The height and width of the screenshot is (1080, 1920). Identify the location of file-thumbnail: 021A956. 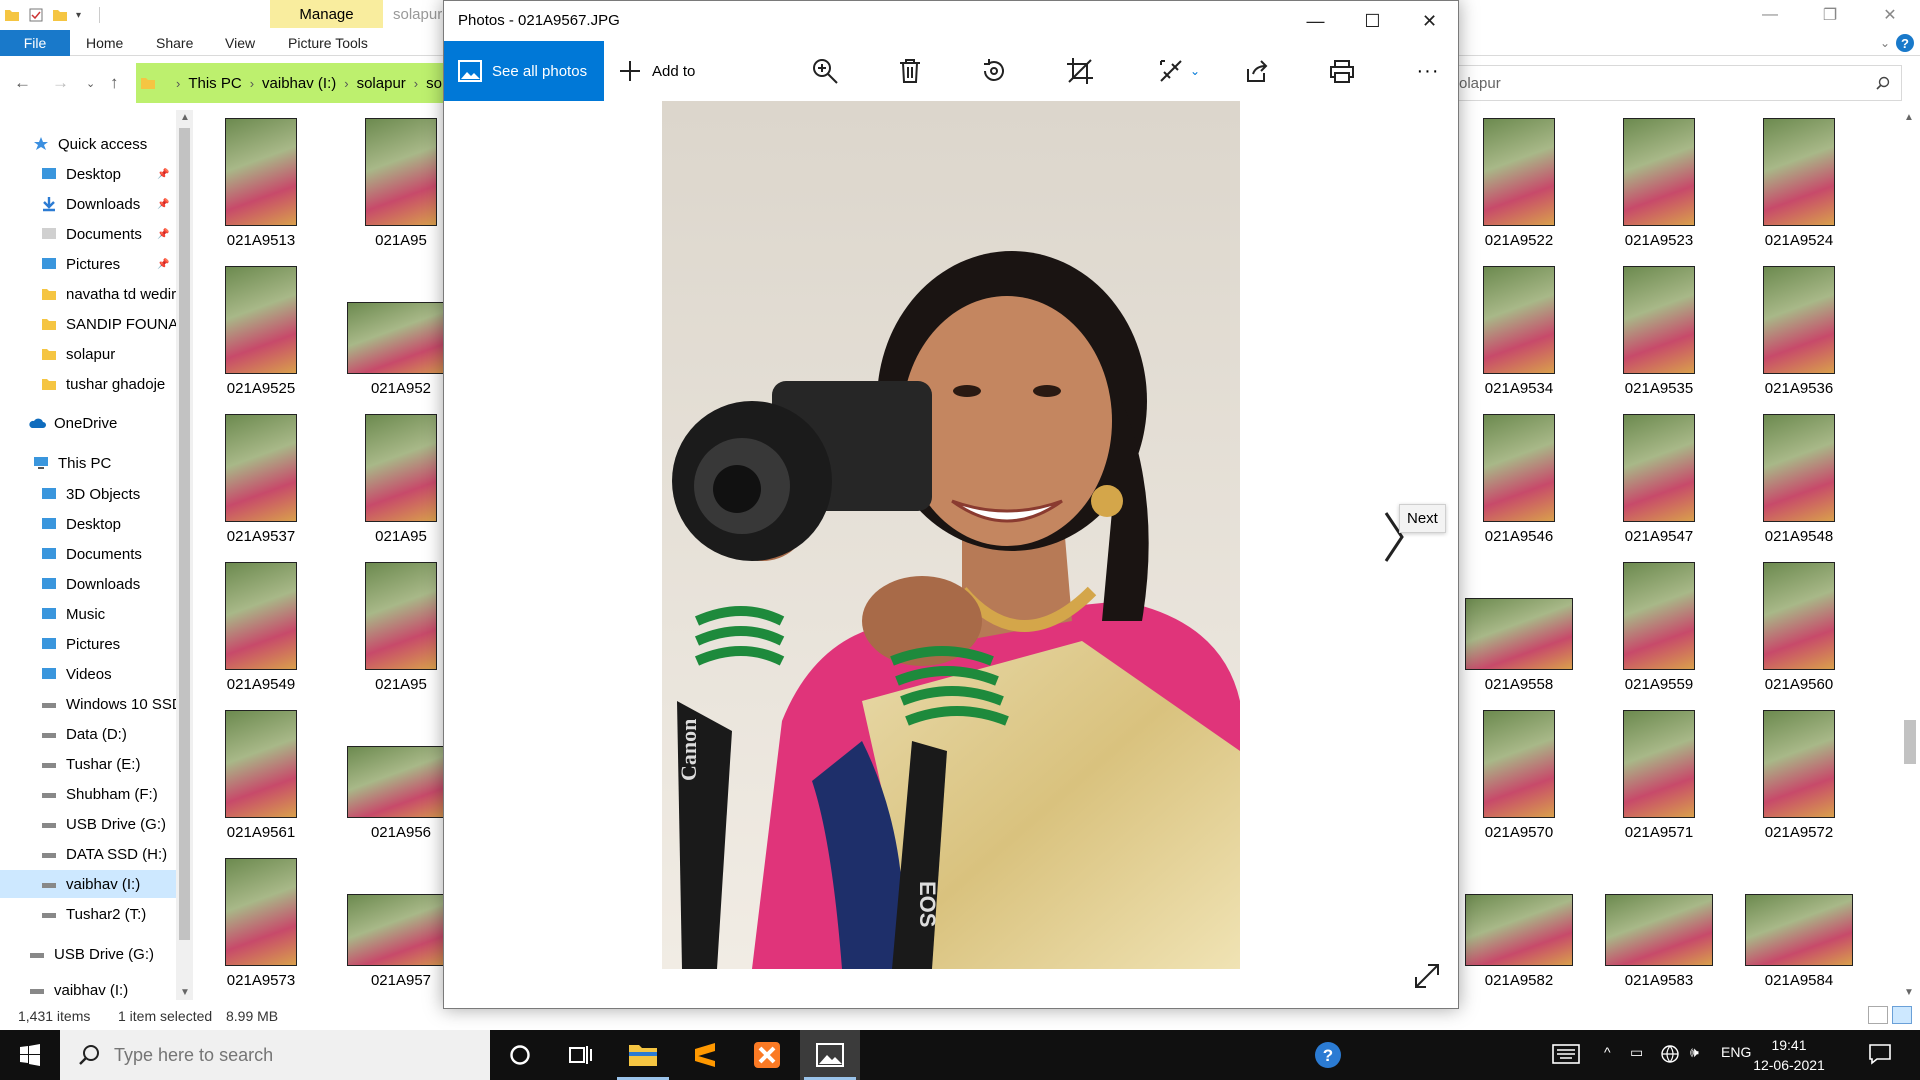
(401, 775).